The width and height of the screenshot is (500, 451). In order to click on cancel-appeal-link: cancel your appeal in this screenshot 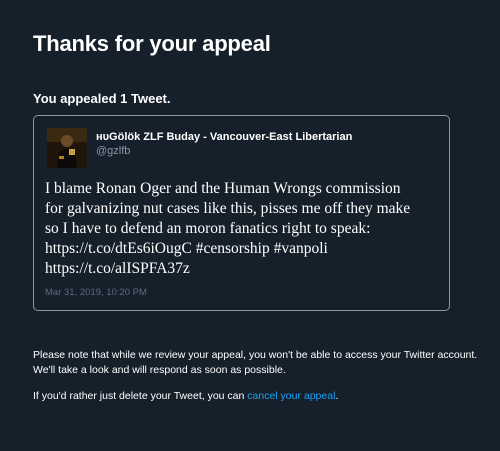, I will do `click(291, 396)`.